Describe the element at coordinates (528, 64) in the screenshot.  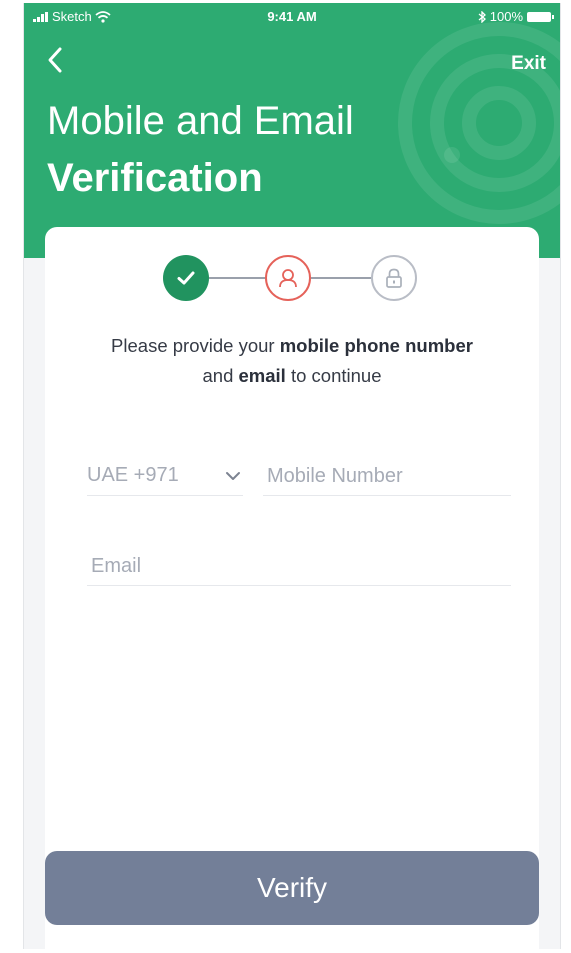
I see `exit-button: Exit` at that location.